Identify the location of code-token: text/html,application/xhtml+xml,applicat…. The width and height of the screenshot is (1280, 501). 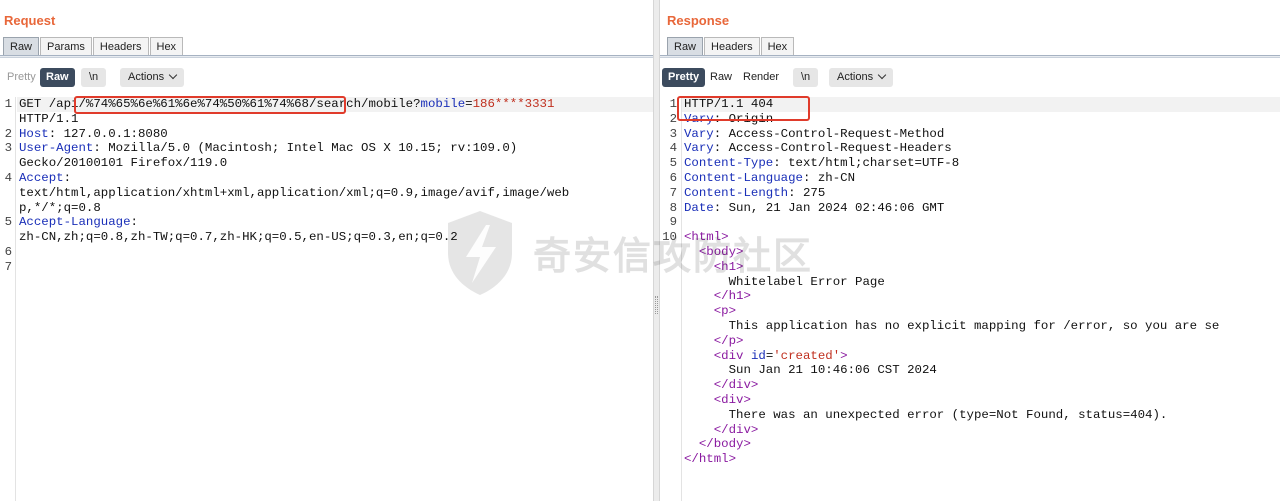
(294, 192).